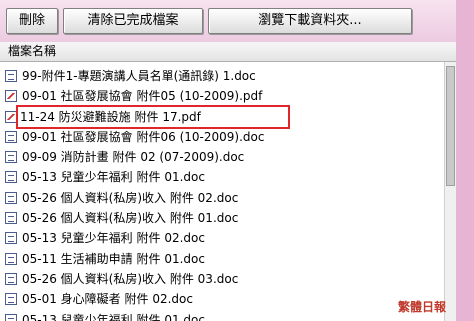 The image size is (474, 321). Describe the element at coordinates (222, 299) in the screenshot. I see `file-row: 05-01 身心障礙者 附件 02.doc` at that location.